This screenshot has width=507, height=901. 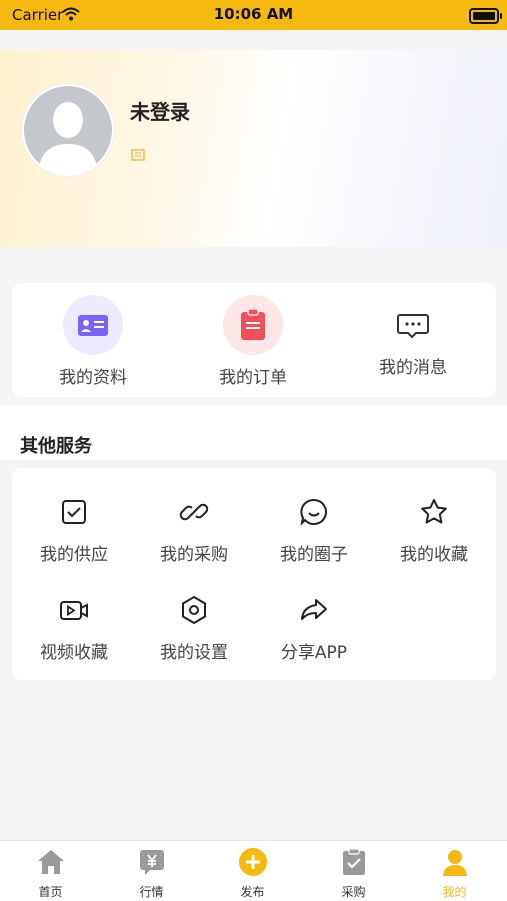 What do you see at coordinates (93, 325) in the screenshot?
I see `profile-card-icon` at bounding box center [93, 325].